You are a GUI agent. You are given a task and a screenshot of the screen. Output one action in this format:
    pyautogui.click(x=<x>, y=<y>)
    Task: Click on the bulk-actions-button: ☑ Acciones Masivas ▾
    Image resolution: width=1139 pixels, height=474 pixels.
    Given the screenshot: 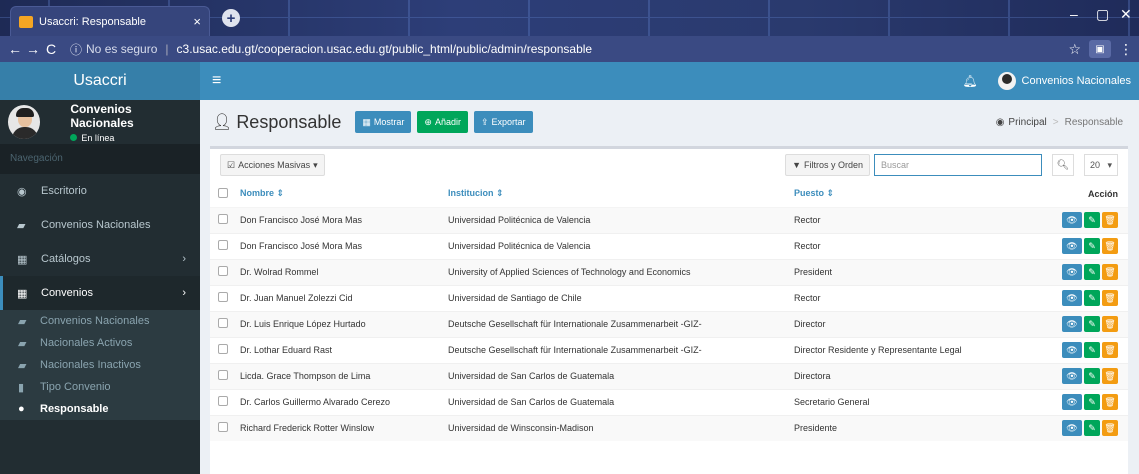 What is the action you would take?
    pyautogui.click(x=272, y=165)
    